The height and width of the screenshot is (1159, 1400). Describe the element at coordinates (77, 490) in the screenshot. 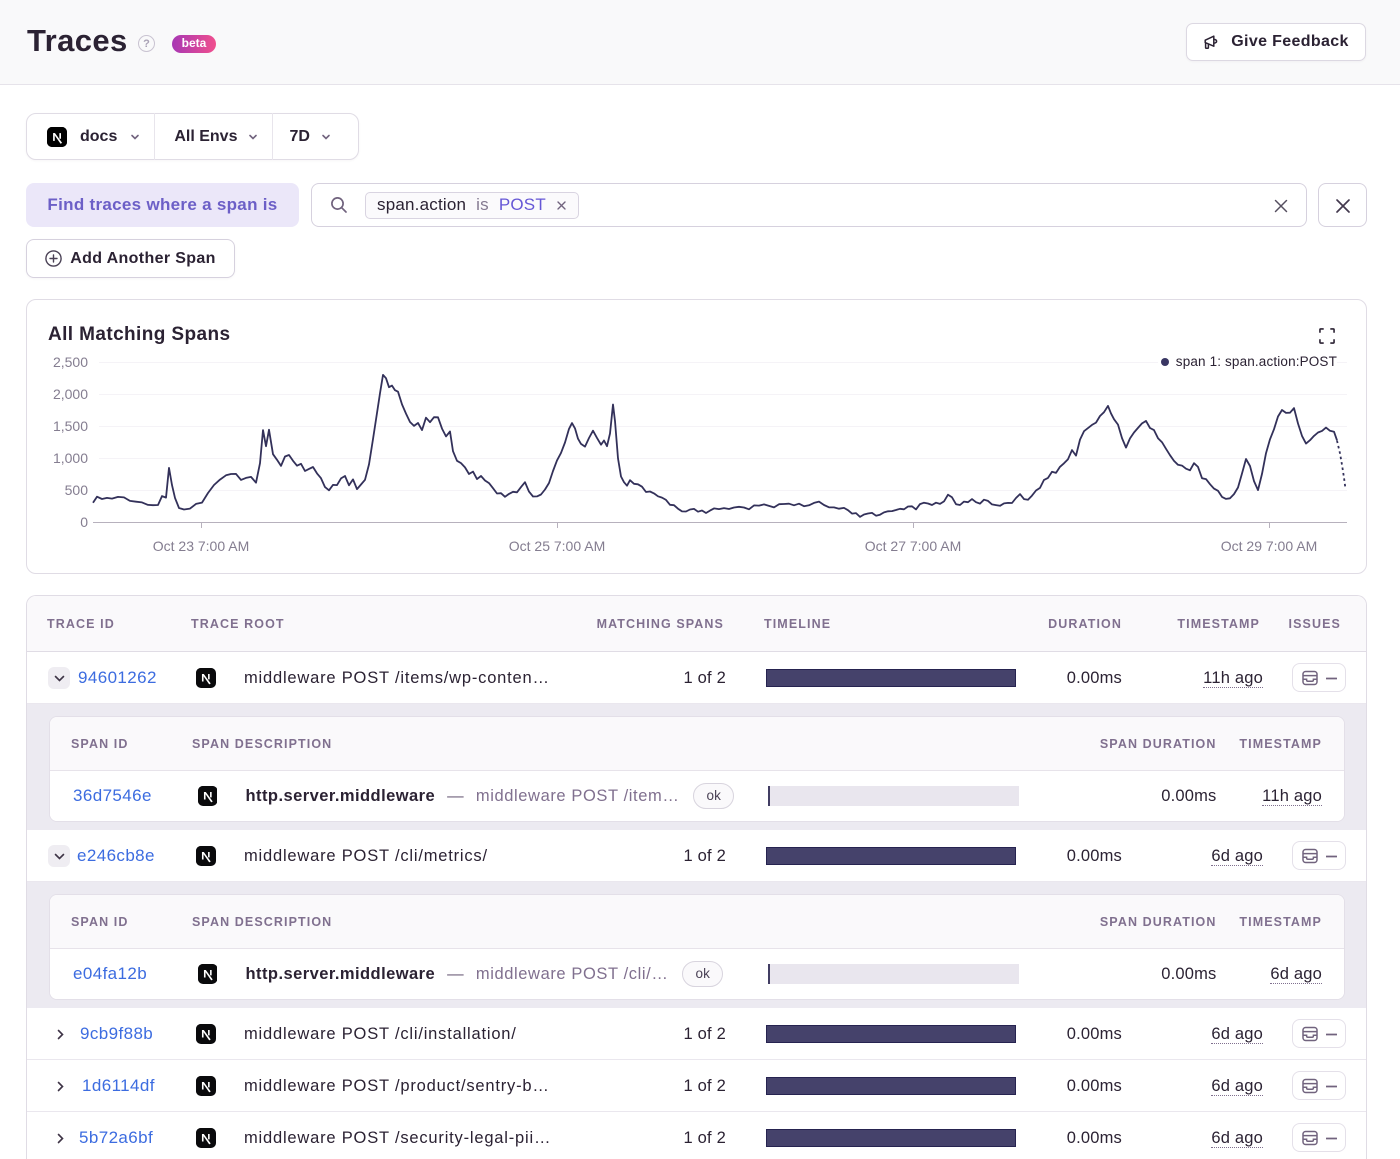

I see `svg-text: 500` at that location.